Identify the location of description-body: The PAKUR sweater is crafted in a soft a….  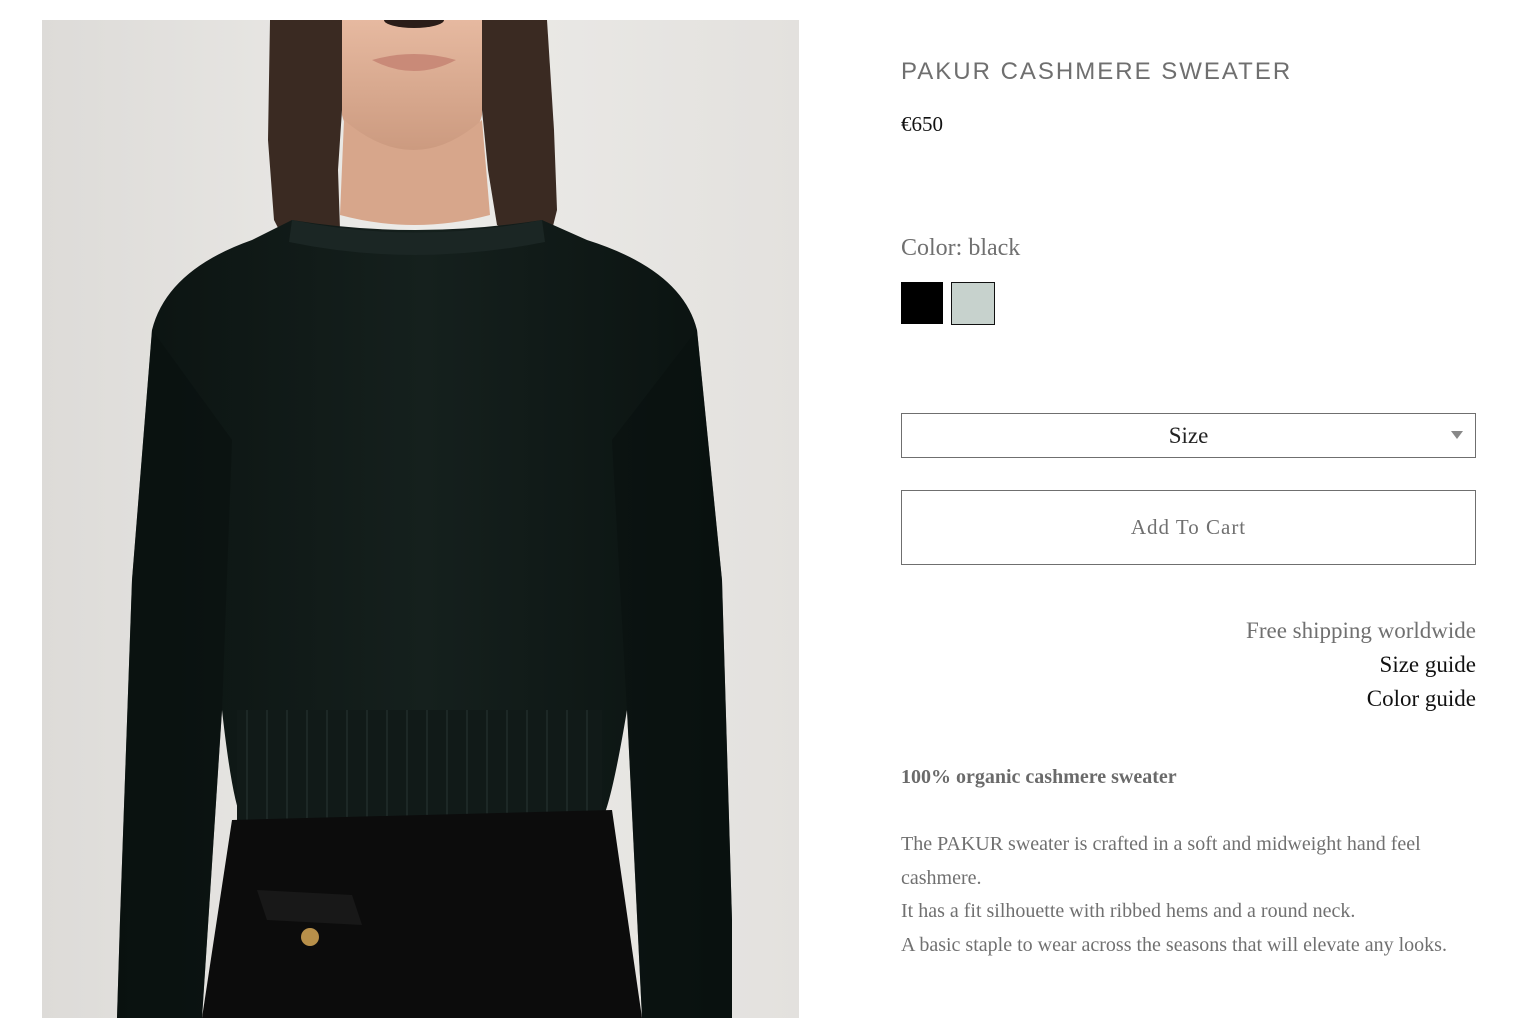
(1188, 895).